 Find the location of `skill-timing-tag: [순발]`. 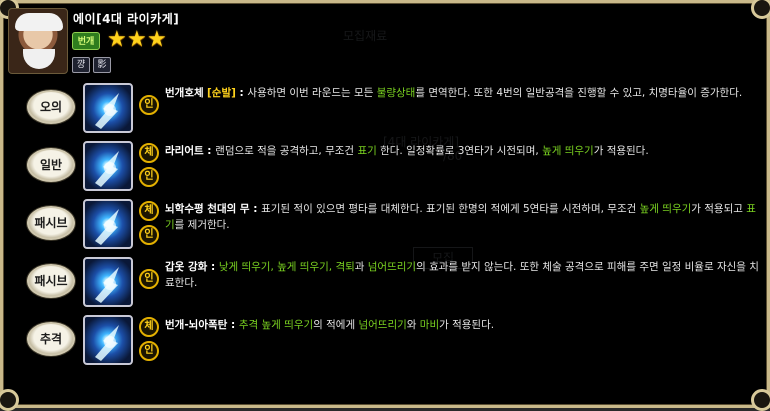

skill-timing-tag: [순발] is located at coordinates (221, 93).